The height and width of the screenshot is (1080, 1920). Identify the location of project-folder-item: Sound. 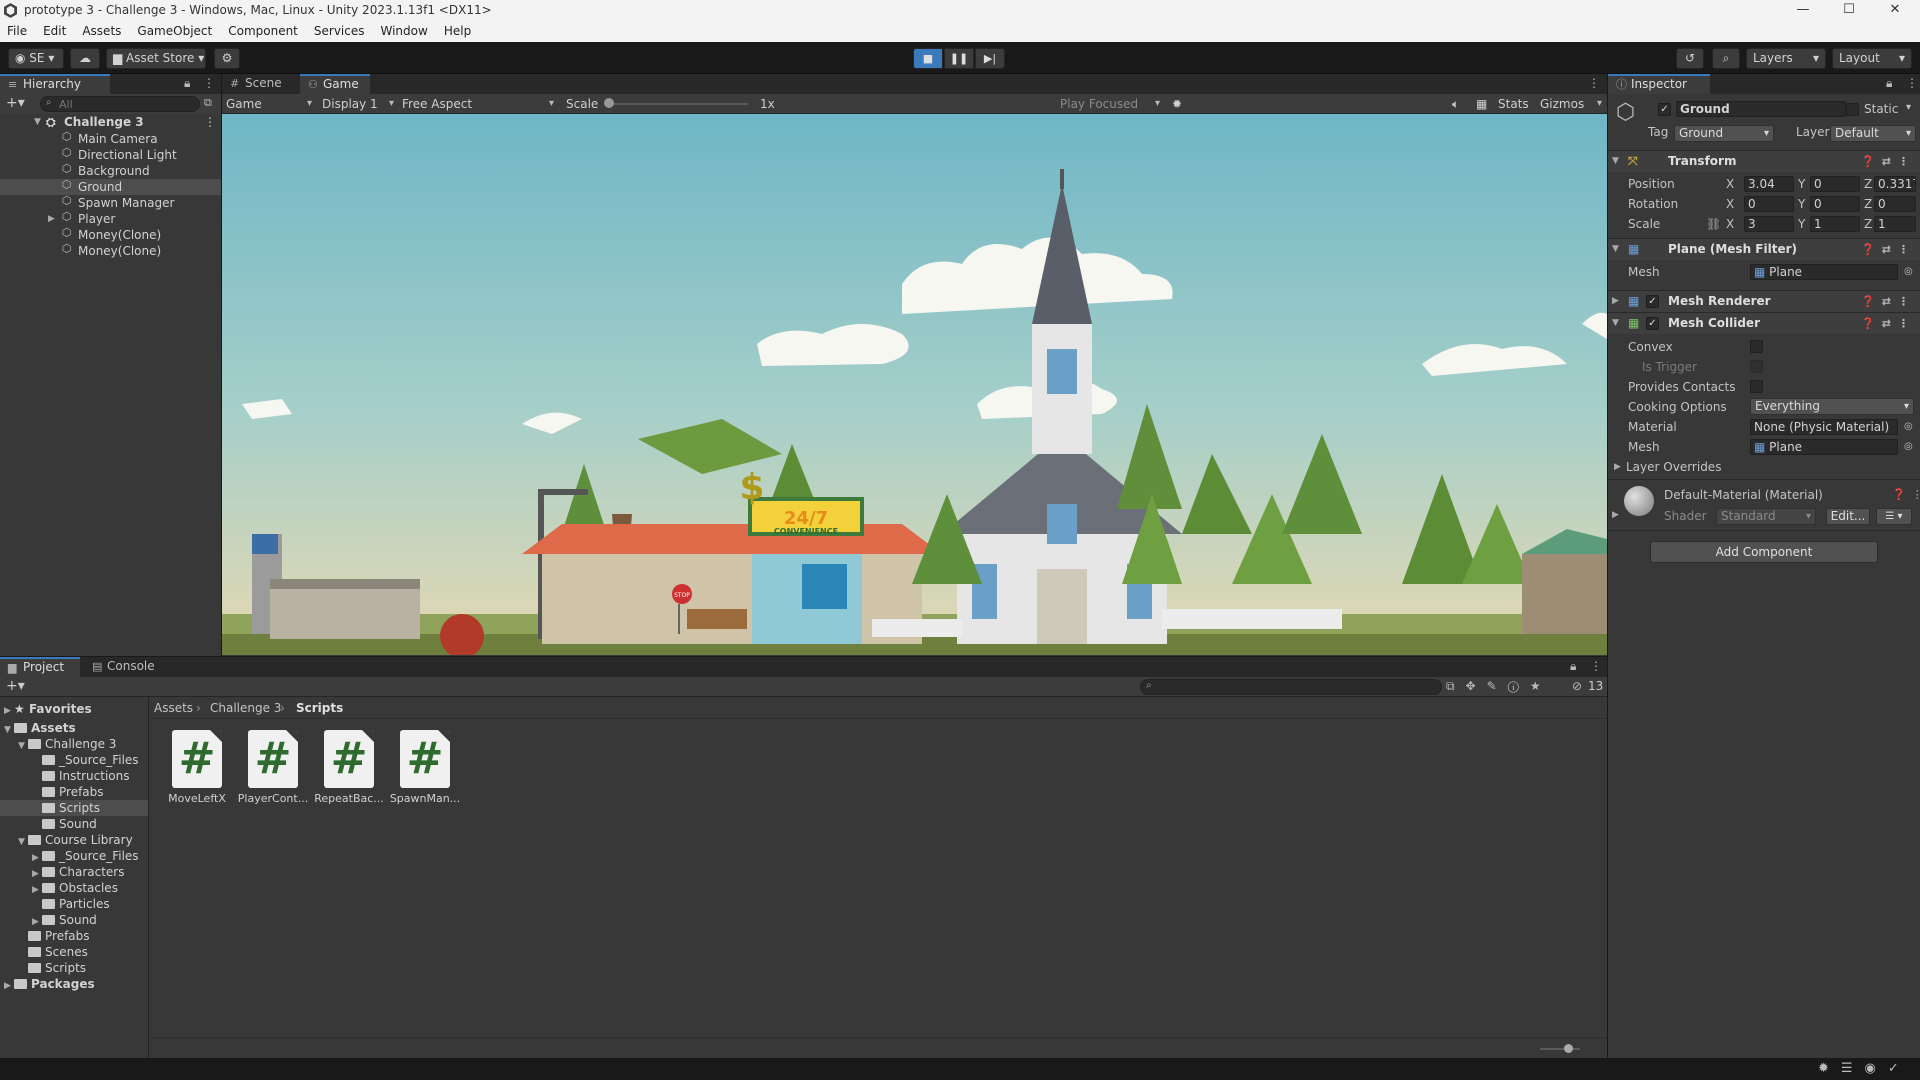
(74, 824).